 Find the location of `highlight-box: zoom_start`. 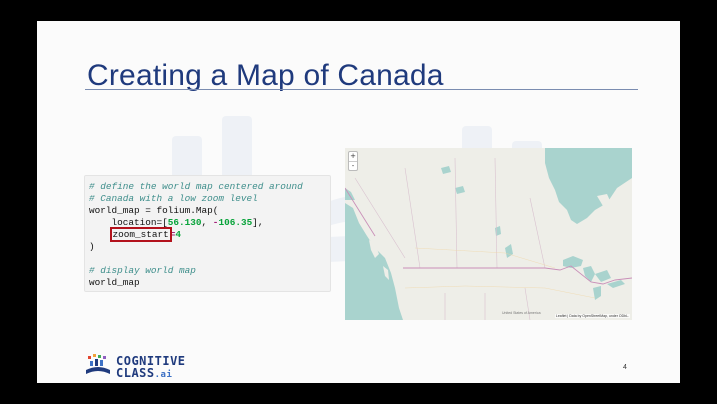

highlight-box: zoom_start is located at coordinates (140, 234).